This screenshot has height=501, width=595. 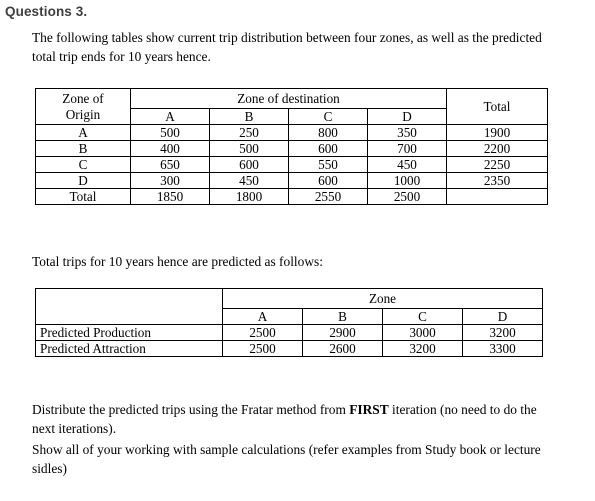 I want to click on header-zone: Zone, so click(x=382, y=298).